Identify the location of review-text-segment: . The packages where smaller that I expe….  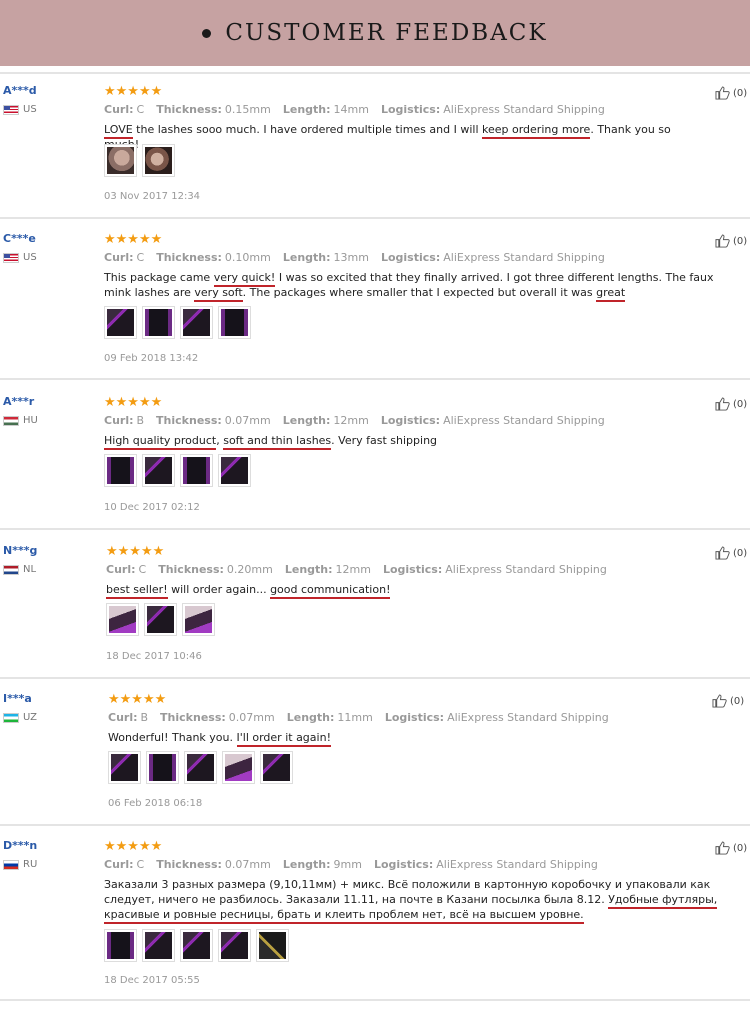
(419, 292).